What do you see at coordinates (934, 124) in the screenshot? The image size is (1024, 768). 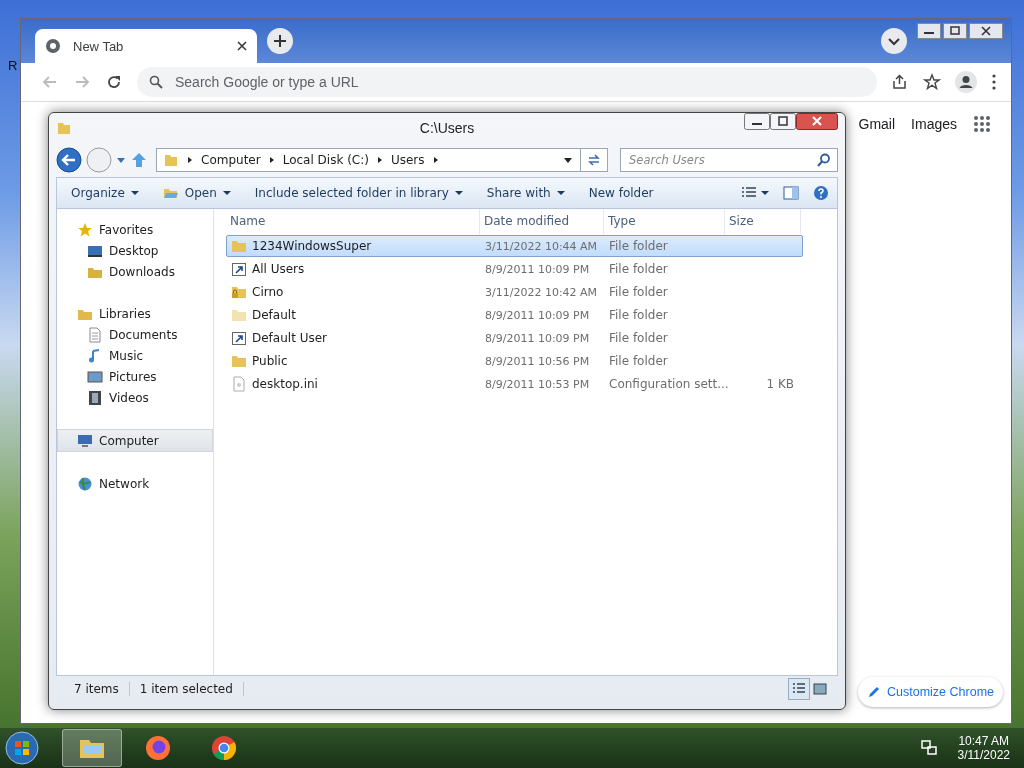 I see `header-link: Images` at bounding box center [934, 124].